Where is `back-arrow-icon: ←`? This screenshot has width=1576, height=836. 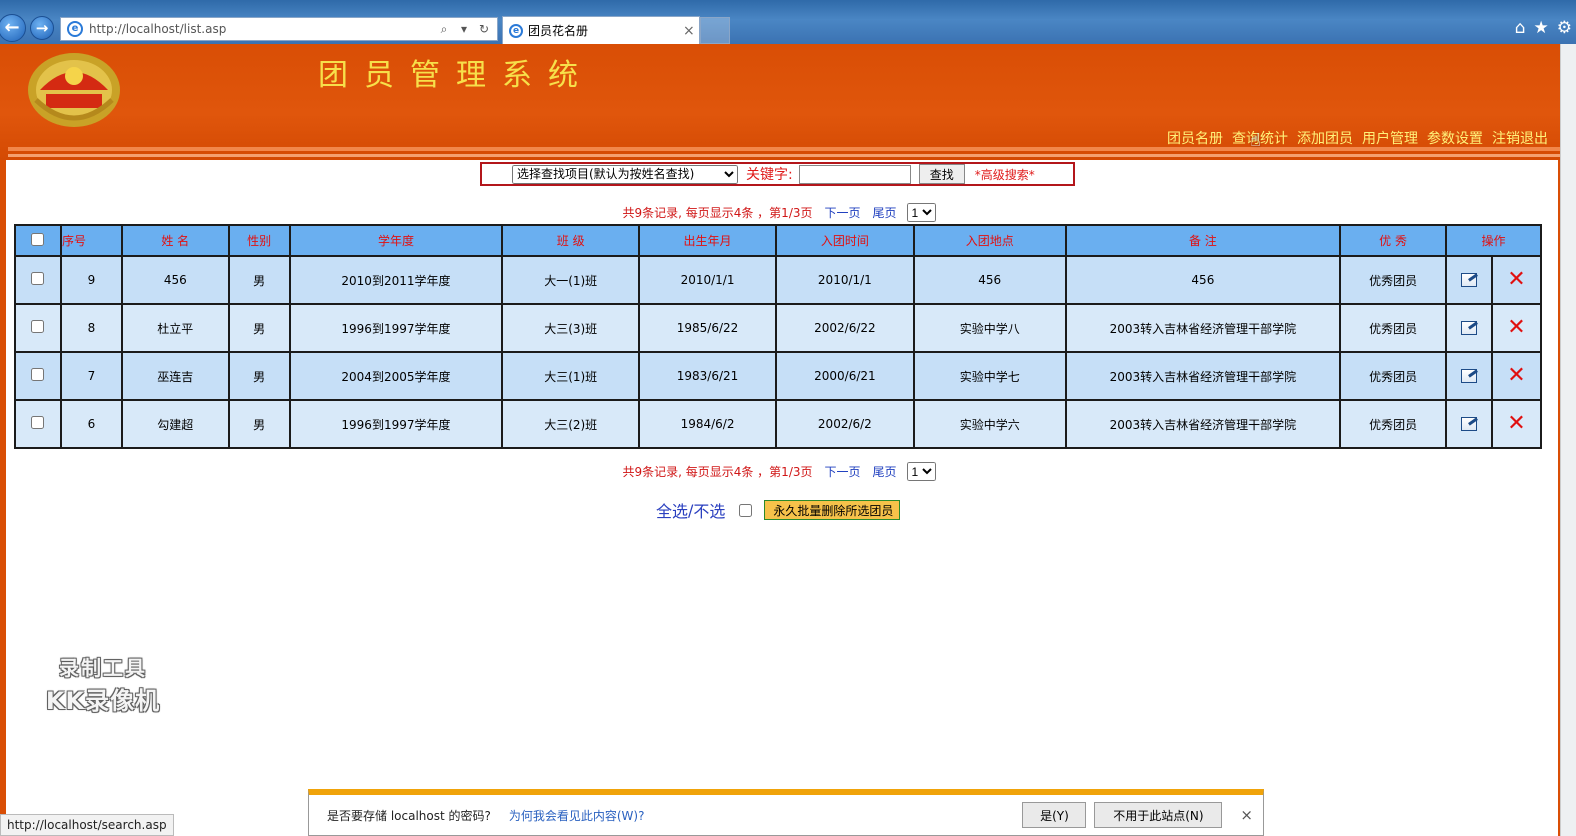
back-arrow-icon: ← is located at coordinates (12, 27).